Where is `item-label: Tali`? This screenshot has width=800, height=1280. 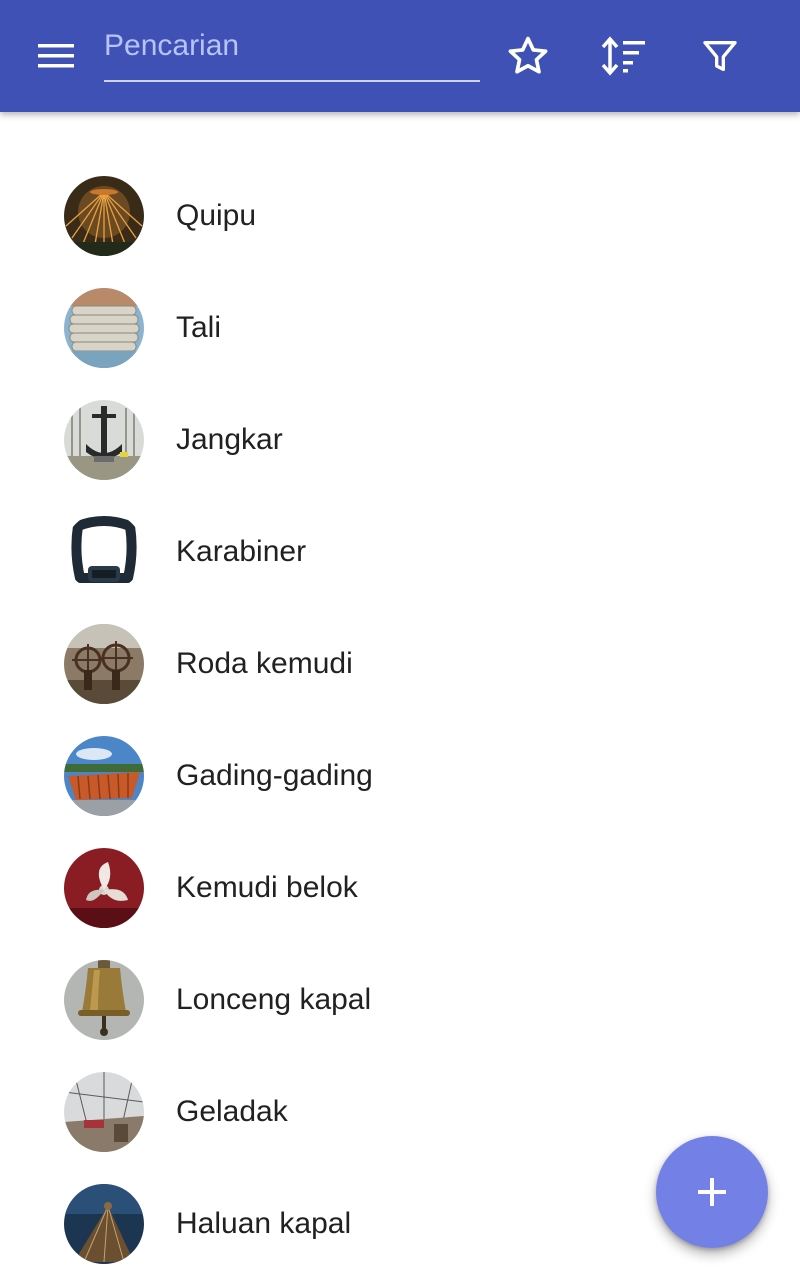 item-label: Tali is located at coordinates (199, 327).